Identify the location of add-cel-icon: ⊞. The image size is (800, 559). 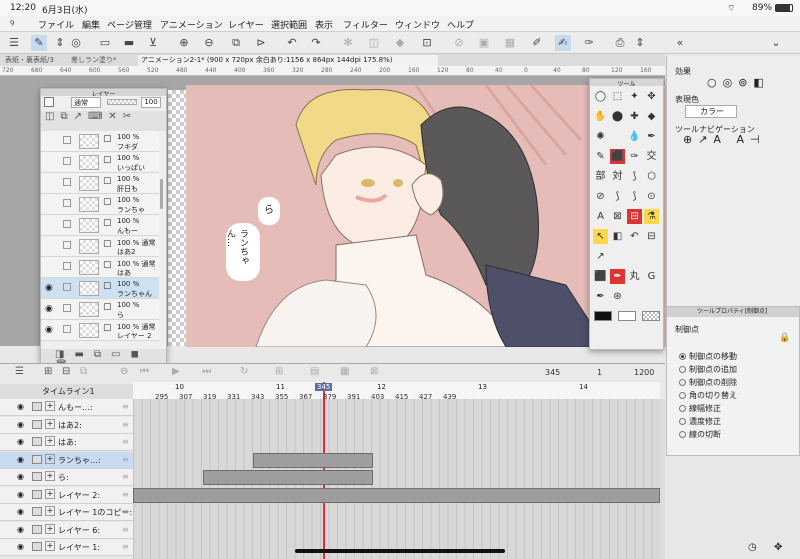
(279, 371).